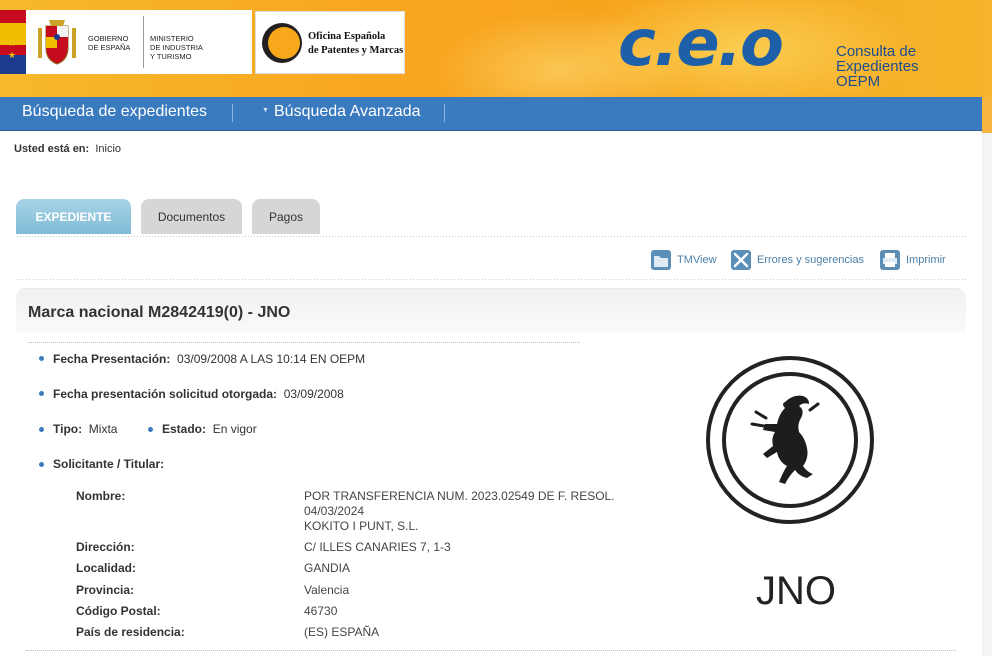 Image resolution: width=992 pixels, height=656 pixels. Describe the element at coordinates (327, 590) in the screenshot. I see `provincia-value: Valencia` at that location.